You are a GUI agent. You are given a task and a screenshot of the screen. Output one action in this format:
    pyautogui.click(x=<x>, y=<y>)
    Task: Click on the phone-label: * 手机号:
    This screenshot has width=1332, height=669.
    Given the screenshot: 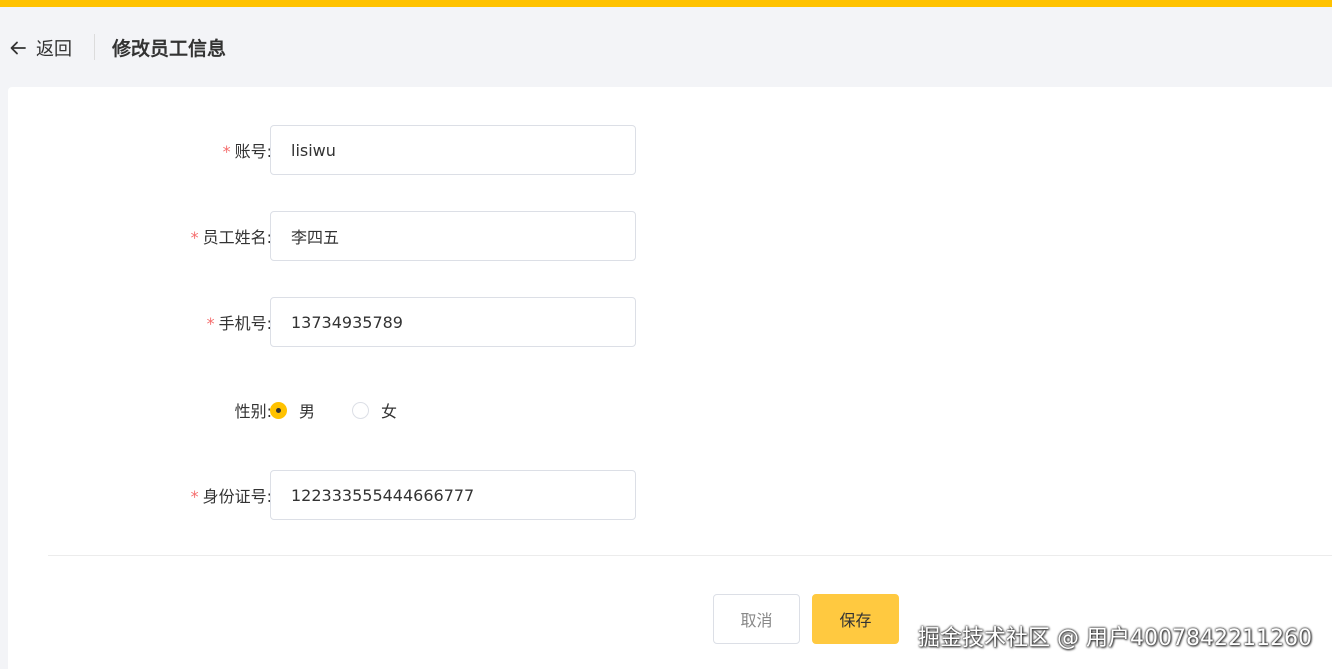 What is the action you would take?
    pyautogui.click(x=239, y=323)
    